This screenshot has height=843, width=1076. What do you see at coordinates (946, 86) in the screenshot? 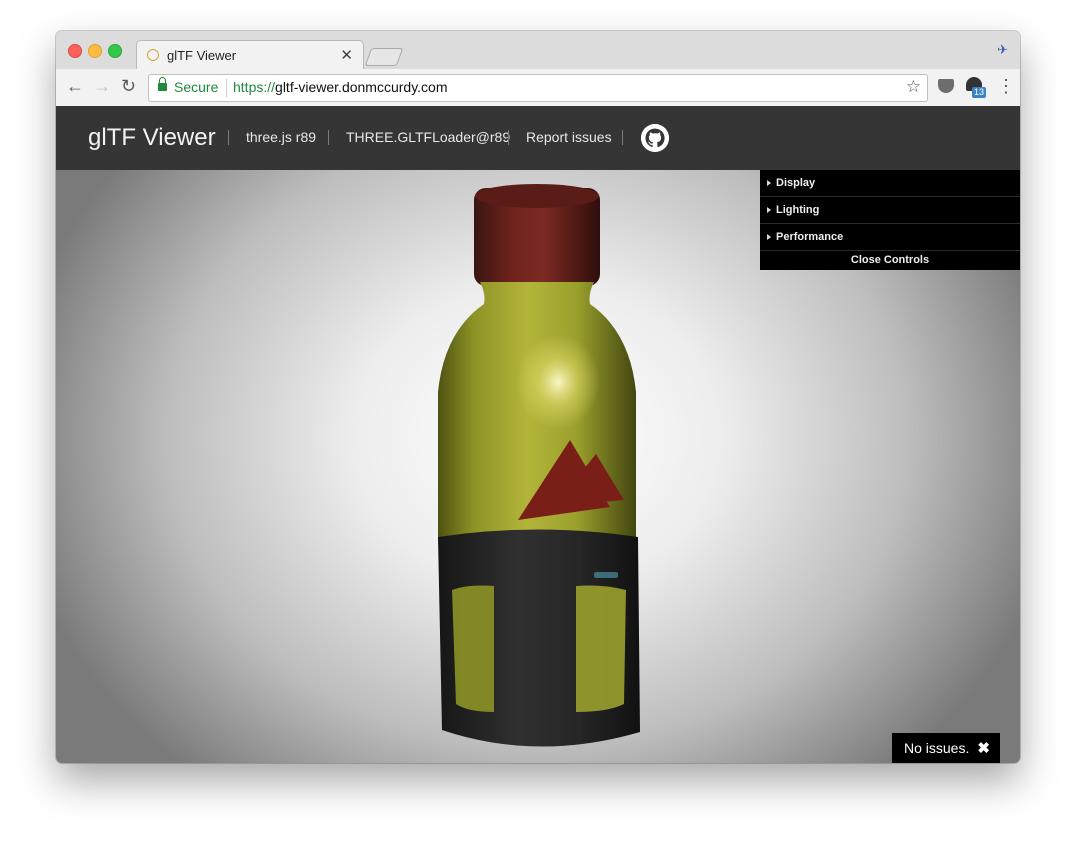
I see `pocket-icon` at bounding box center [946, 86].